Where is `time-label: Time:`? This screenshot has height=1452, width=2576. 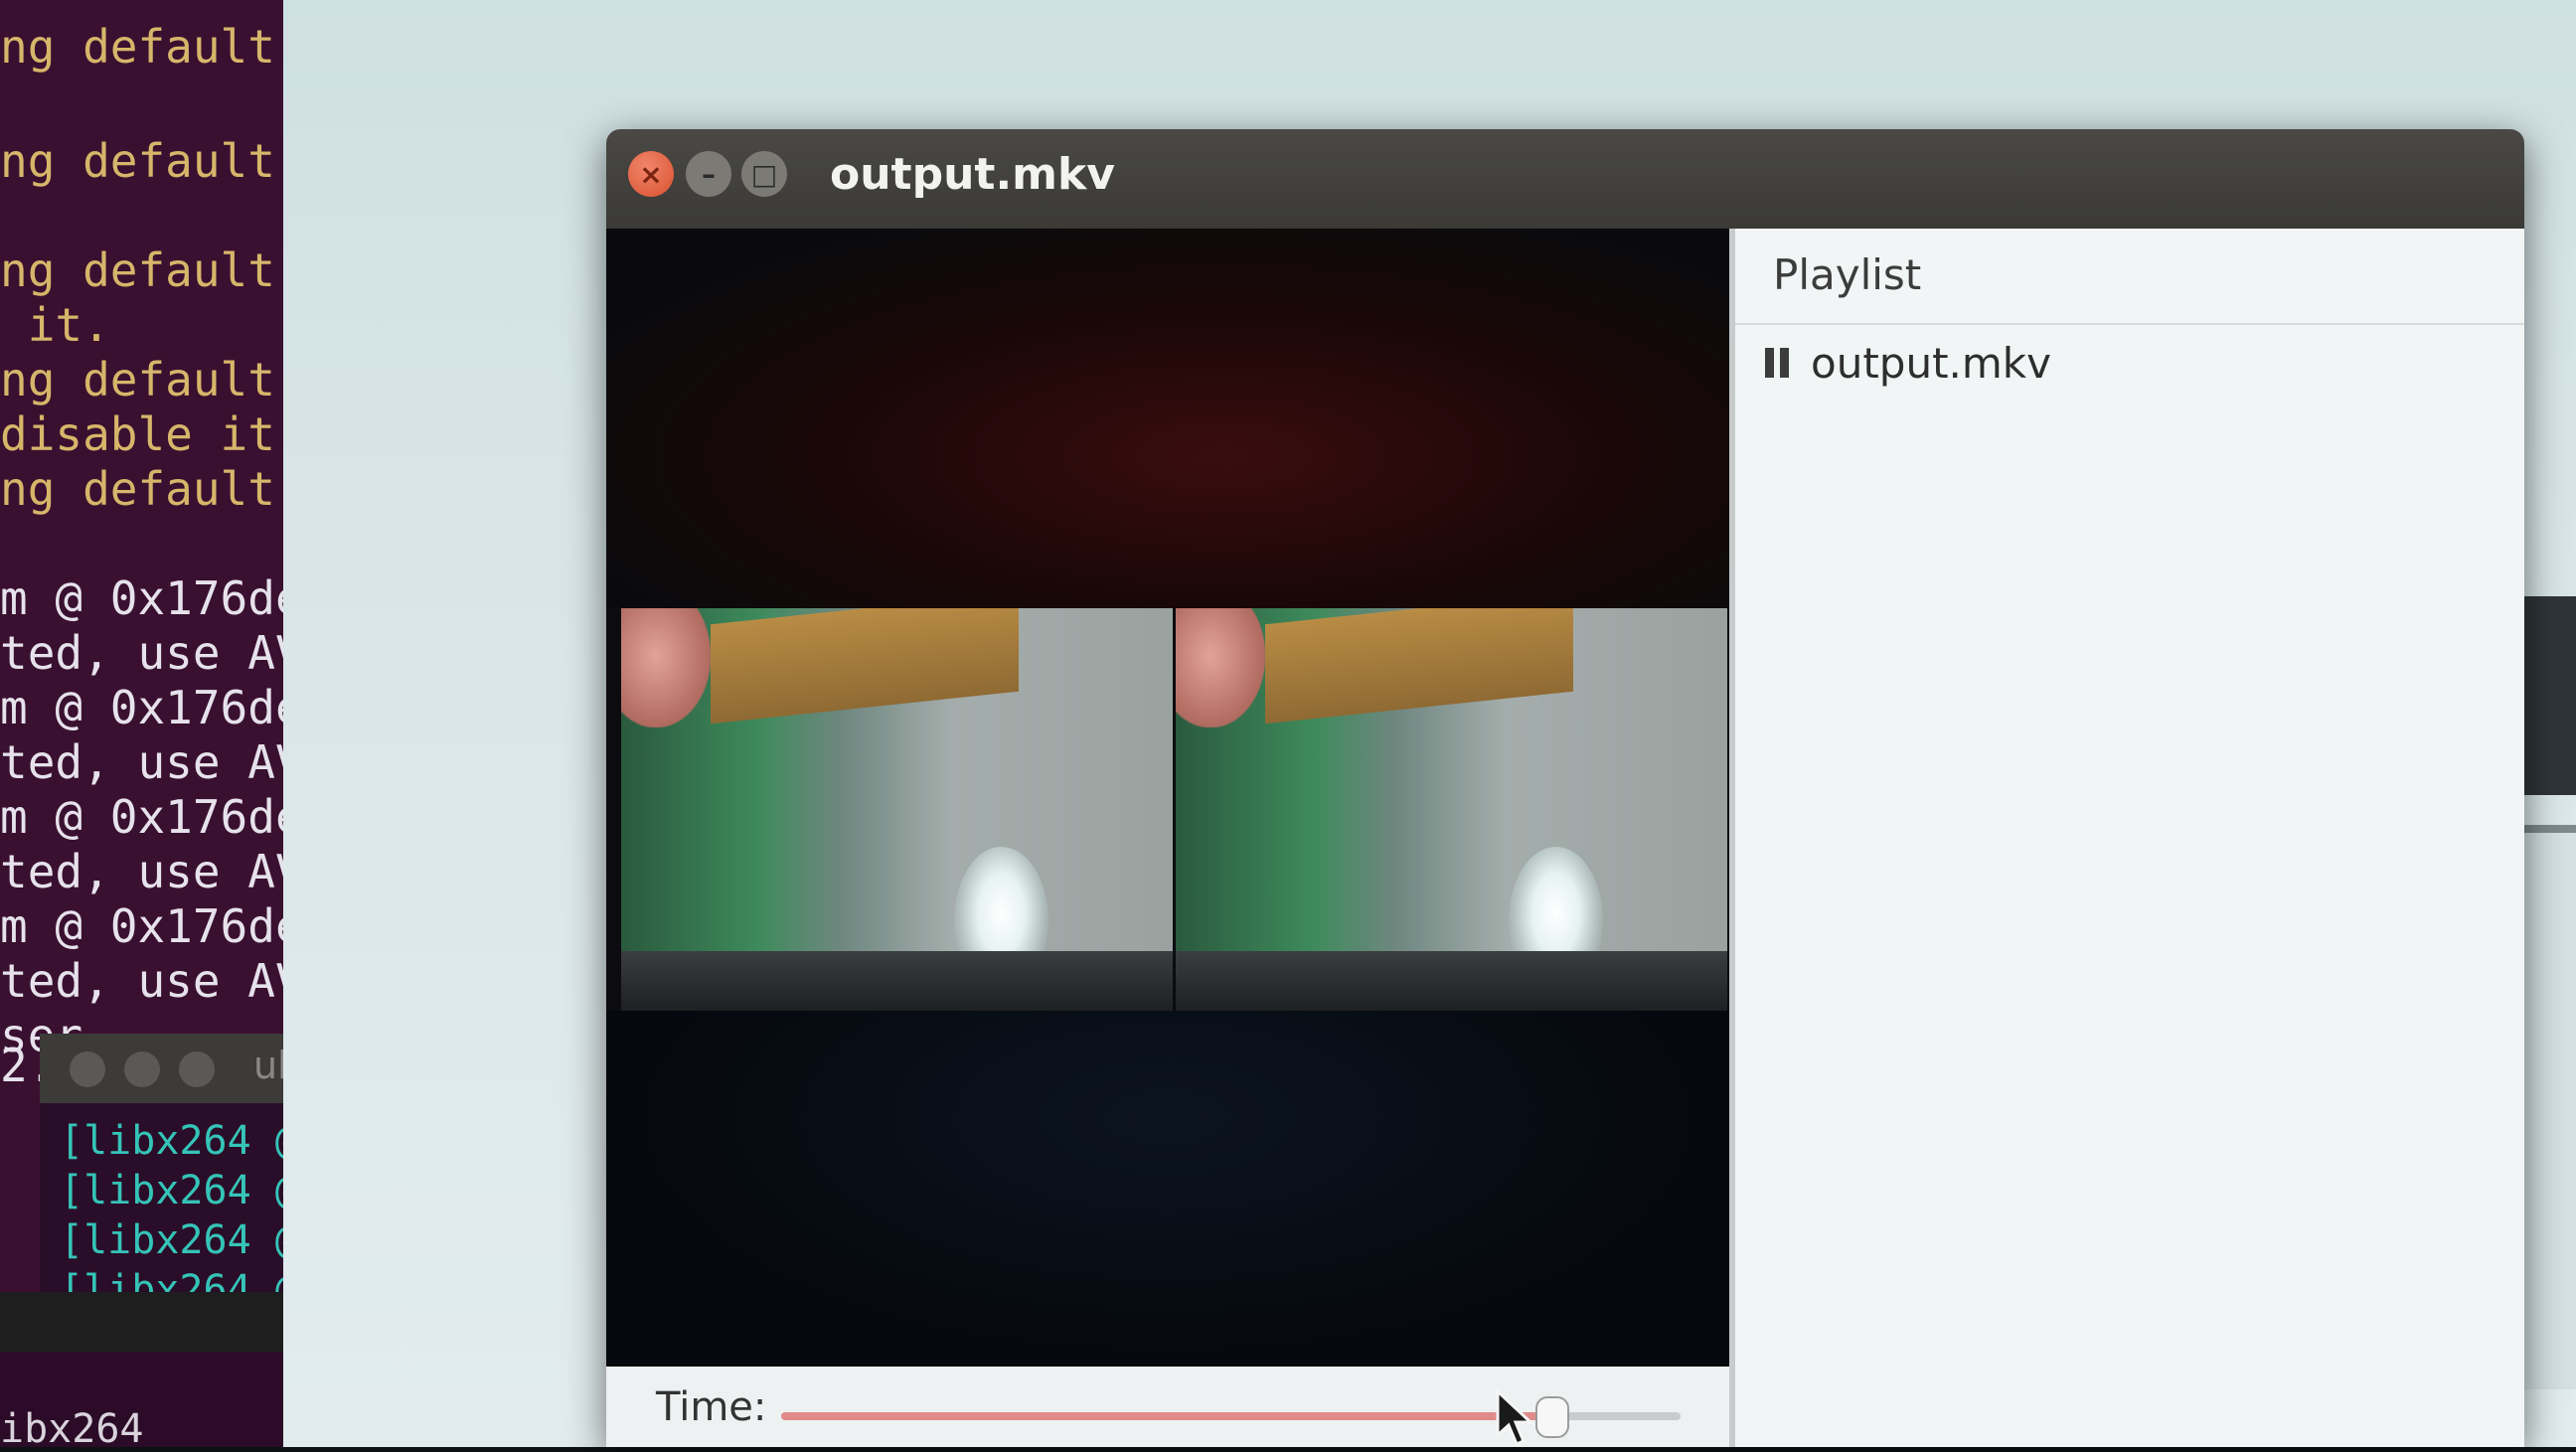 time-label: Time: is located at coordinates (711, 1407).